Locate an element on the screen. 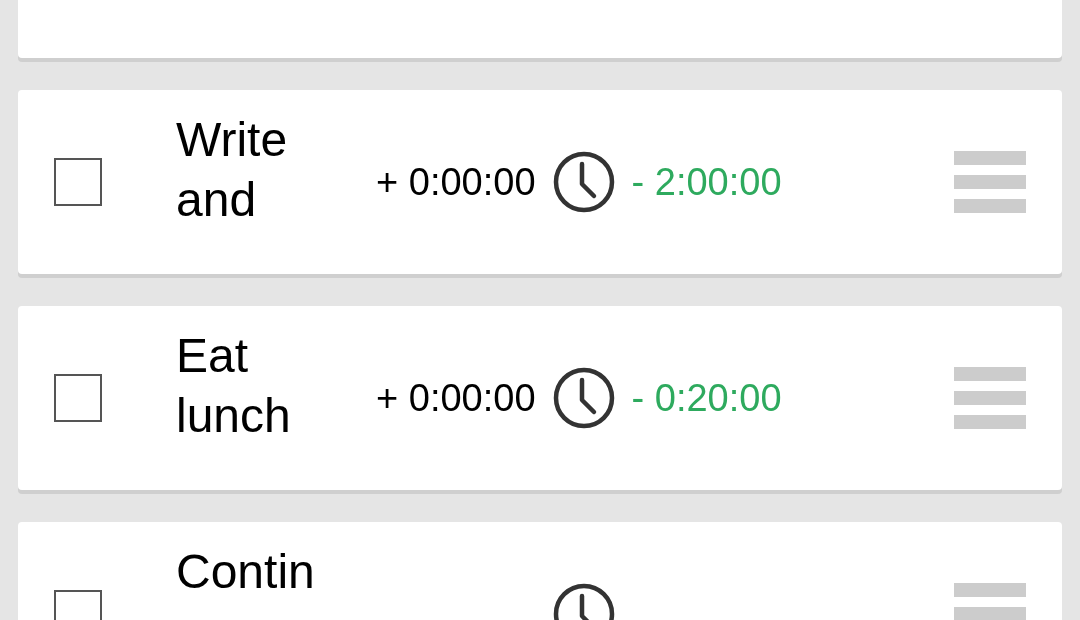 The height and width of the screenshot is (620, 1080). task-title: Contin is located at coordinates (246, 572).